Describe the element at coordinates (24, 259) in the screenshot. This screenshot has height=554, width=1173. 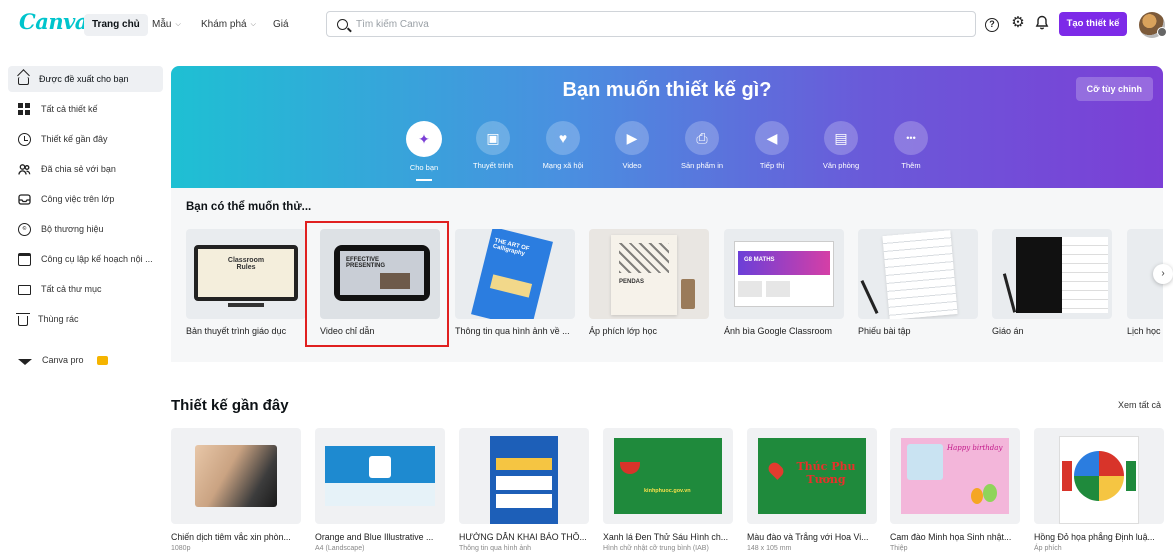
I see `calendar-icon` at that location.